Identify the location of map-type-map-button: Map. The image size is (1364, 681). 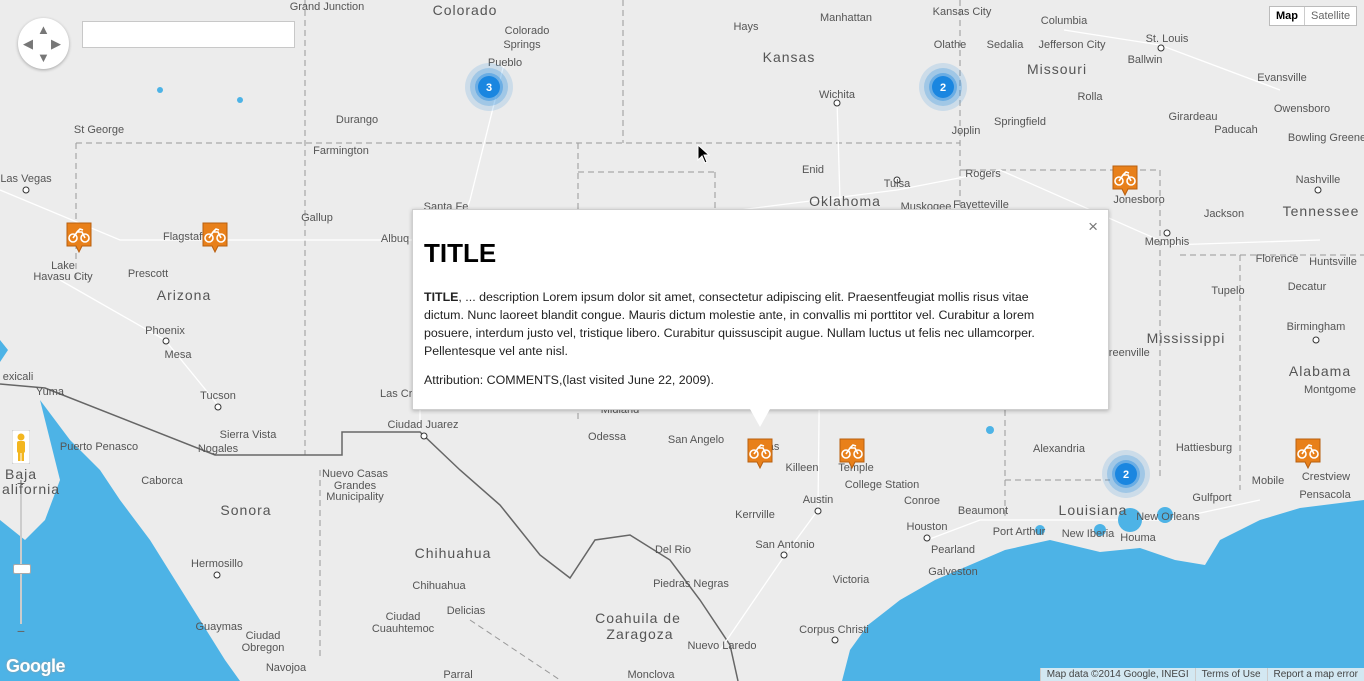
(1287, 16).